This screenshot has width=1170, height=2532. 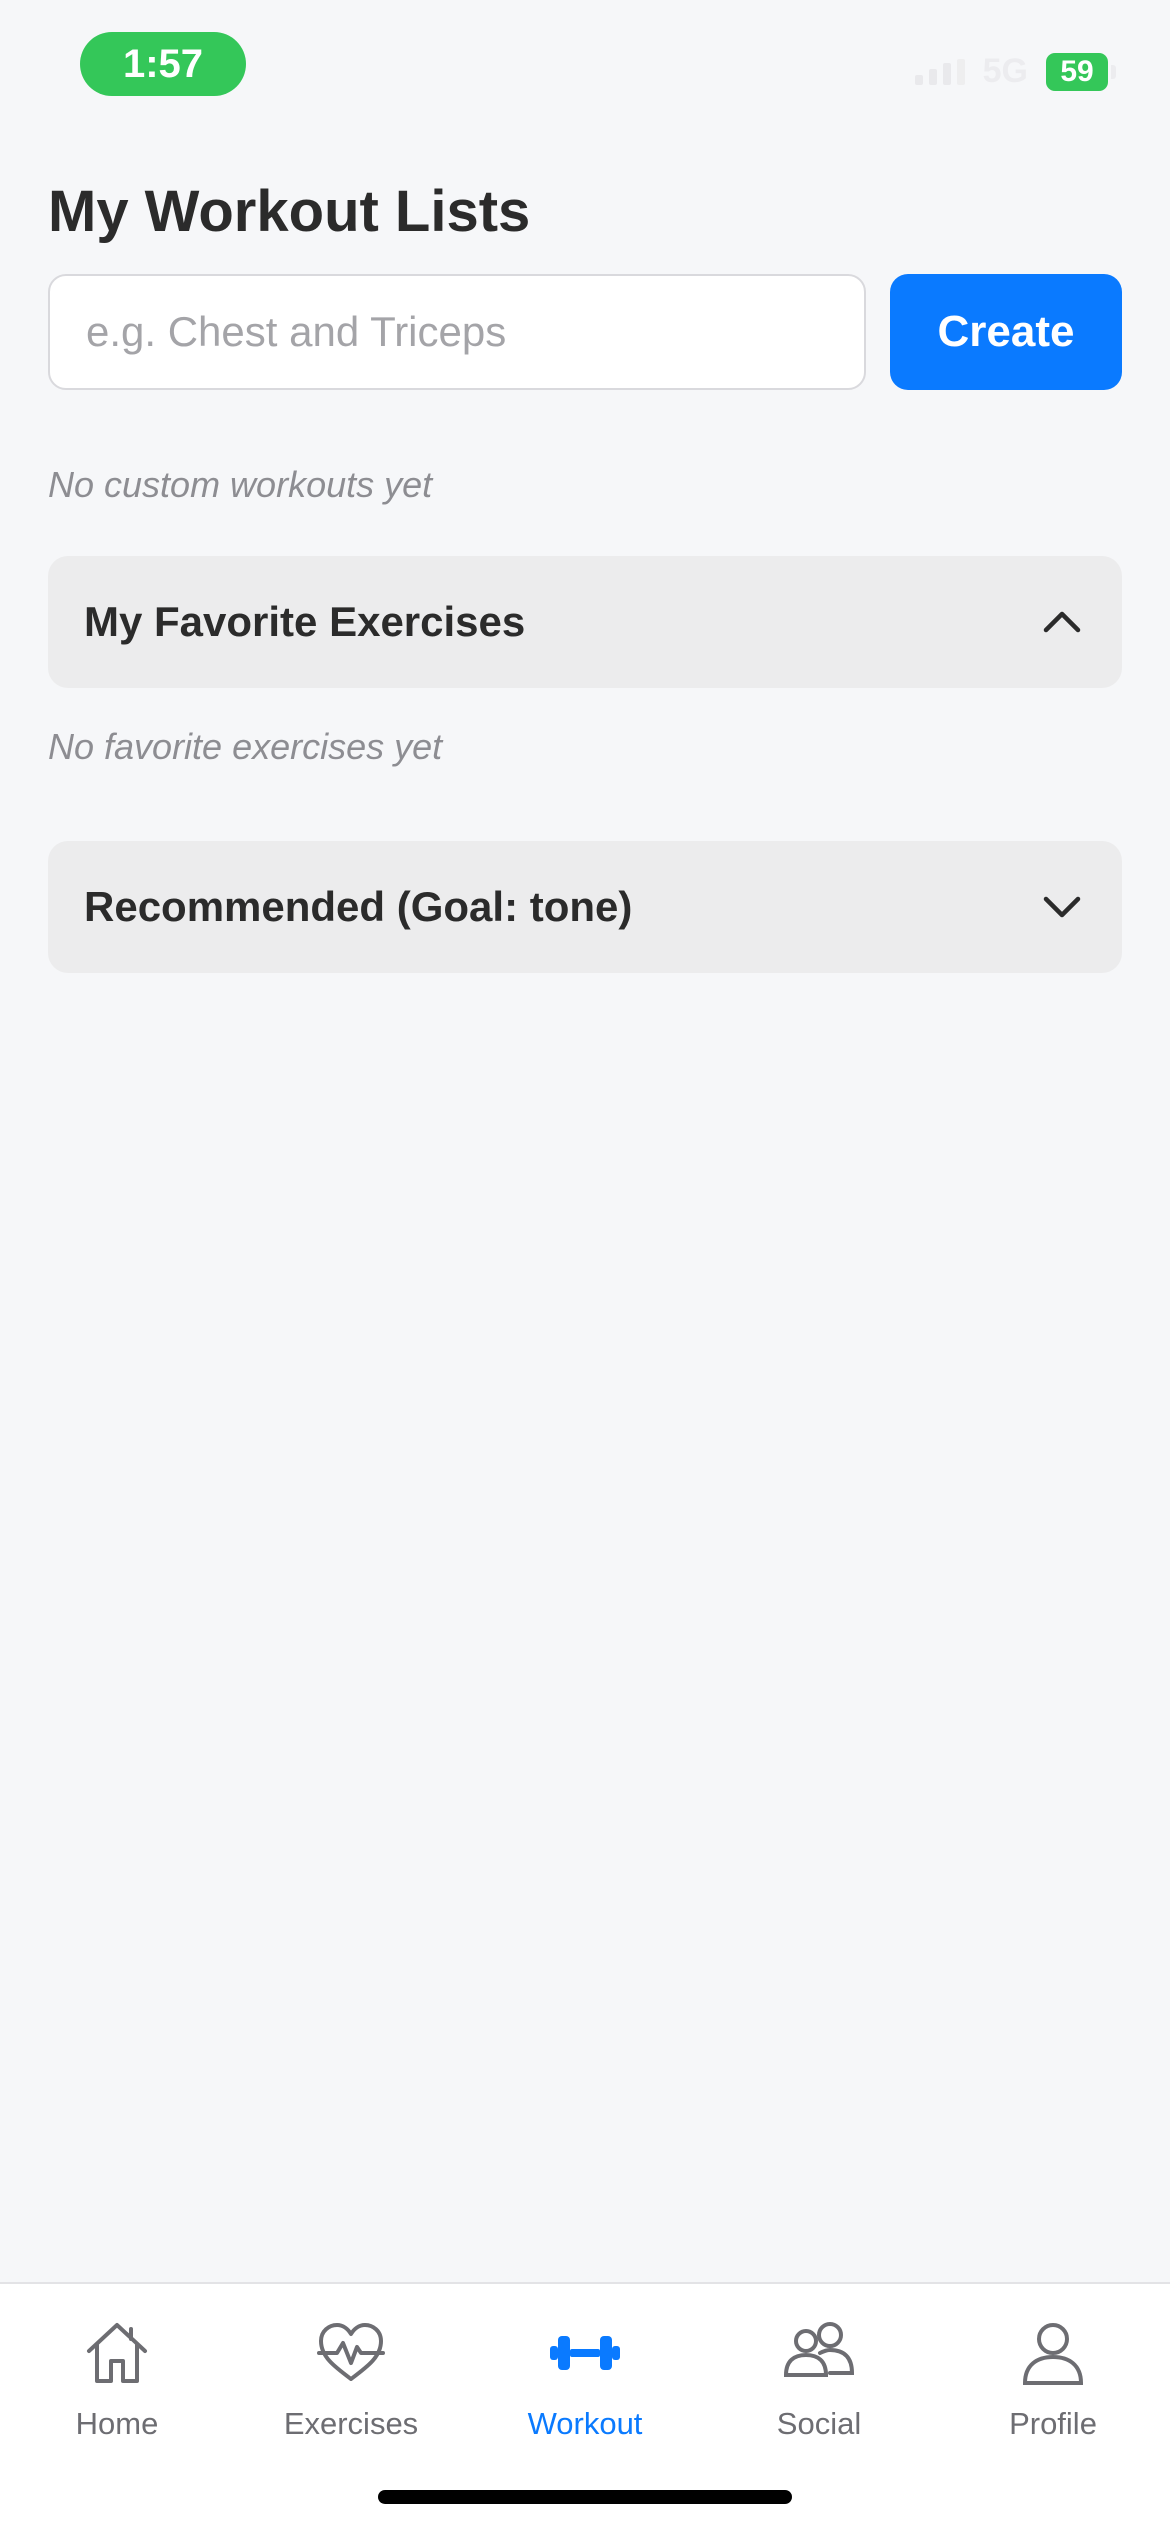 What do you see at coordinates (1077, 71) in the screenshot?
I see `battery-level: 59` at bounding box center [1077, 71].